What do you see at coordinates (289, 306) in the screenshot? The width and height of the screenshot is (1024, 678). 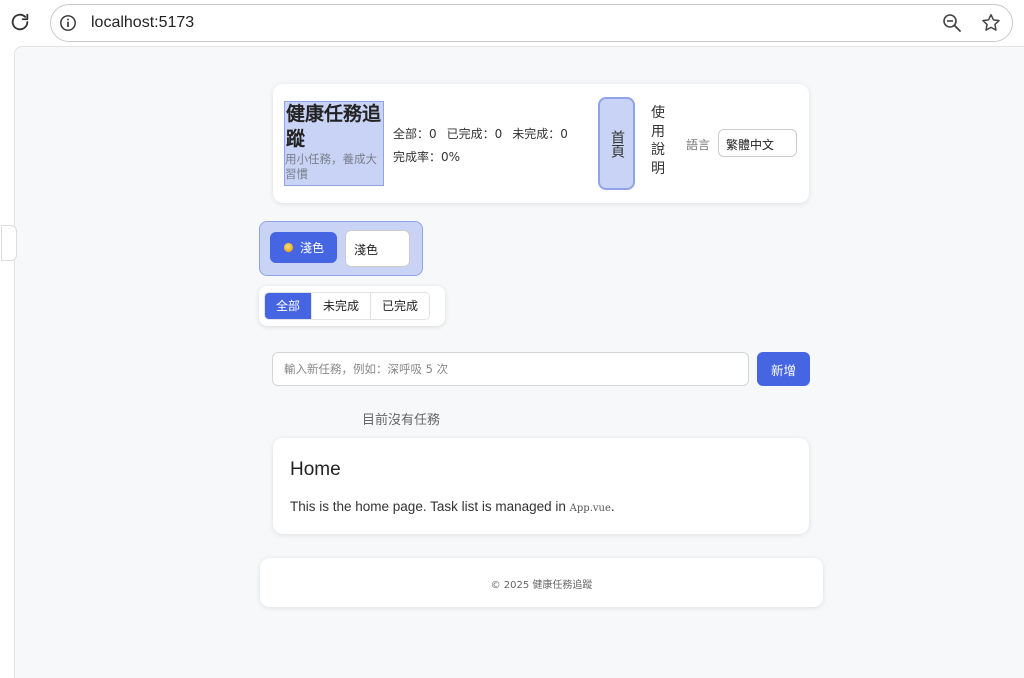 I see `tab-all: 全部` at bounding box center [289, 306].